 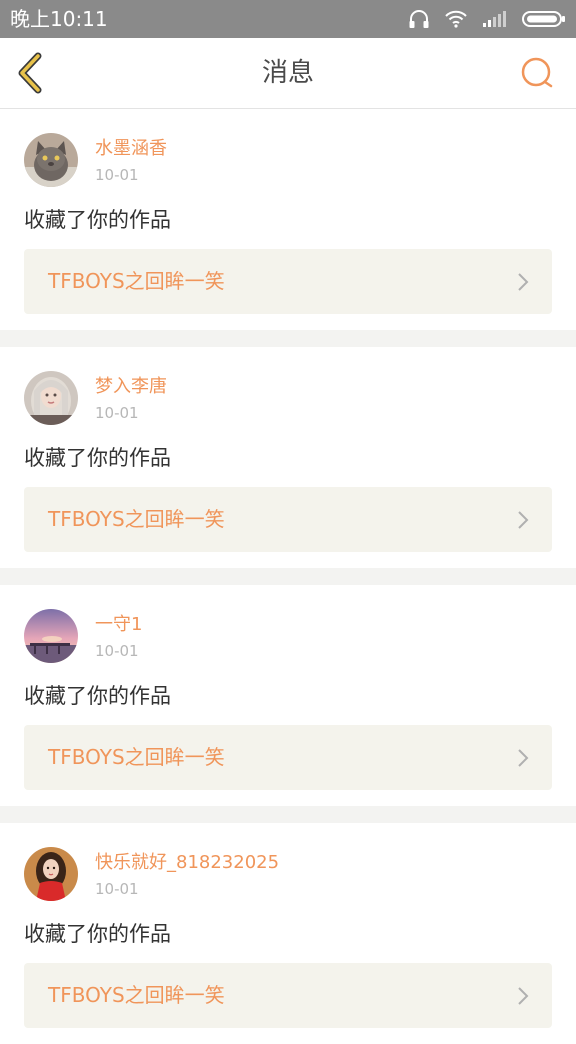 I want to click on status-bar: 晚上10:11, so click(x=288, y=19).